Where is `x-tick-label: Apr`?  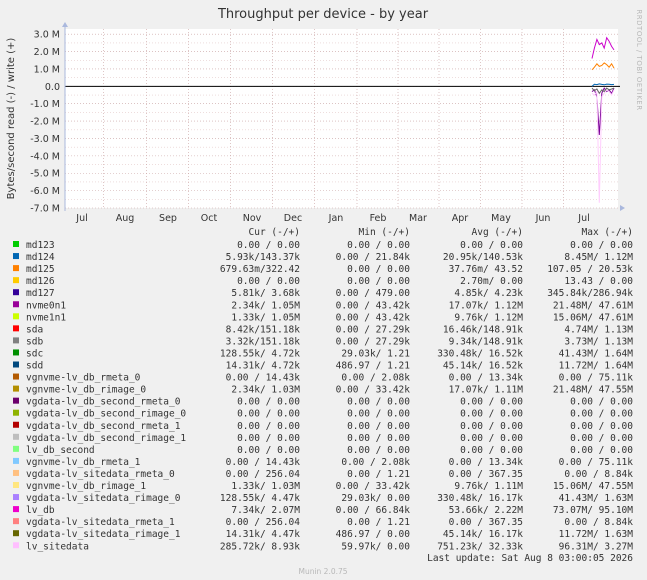 x-tick-label: Apr is located at coordinates (460, 218).